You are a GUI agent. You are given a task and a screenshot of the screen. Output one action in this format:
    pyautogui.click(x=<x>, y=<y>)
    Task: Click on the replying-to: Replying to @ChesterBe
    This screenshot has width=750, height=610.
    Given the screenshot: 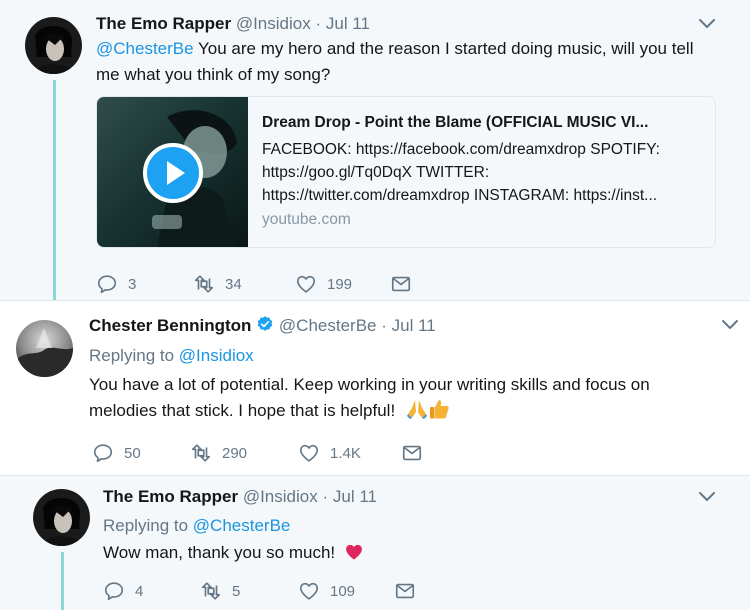 What is the action you would take?
    pyautogui.click(x=196, y=526)
    